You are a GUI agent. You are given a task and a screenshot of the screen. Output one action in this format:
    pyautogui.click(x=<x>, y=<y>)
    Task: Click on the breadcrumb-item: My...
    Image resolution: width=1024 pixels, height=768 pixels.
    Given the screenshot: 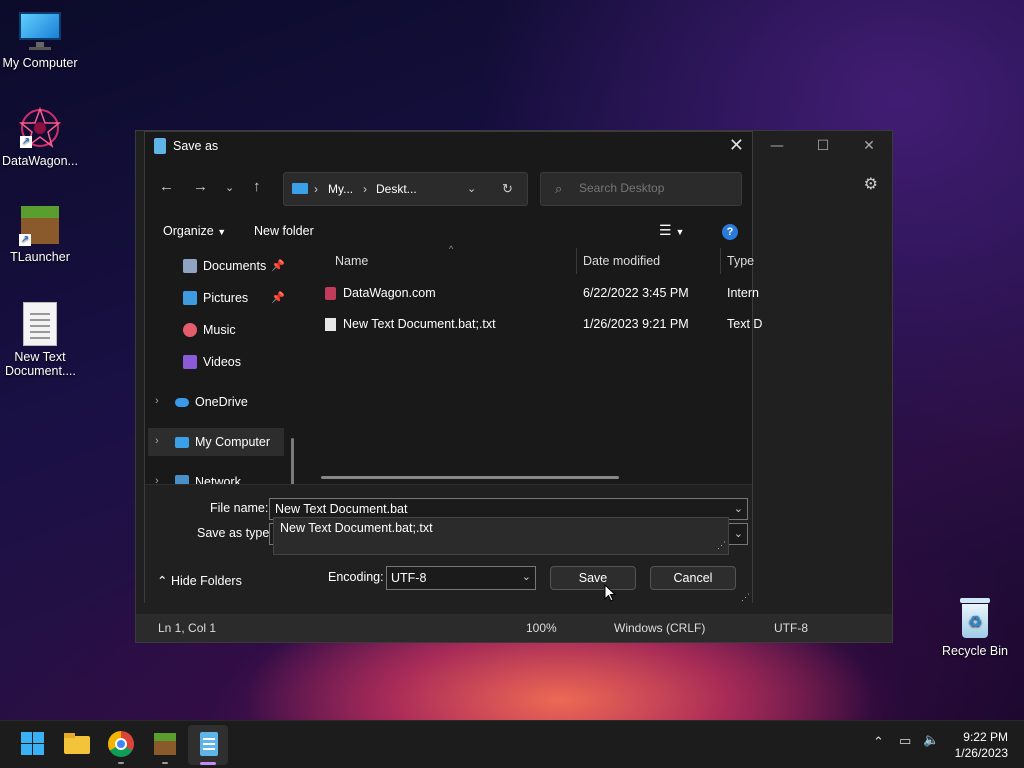 What is the action you would take?
    pyautogui.click(x=340, y=189)
    